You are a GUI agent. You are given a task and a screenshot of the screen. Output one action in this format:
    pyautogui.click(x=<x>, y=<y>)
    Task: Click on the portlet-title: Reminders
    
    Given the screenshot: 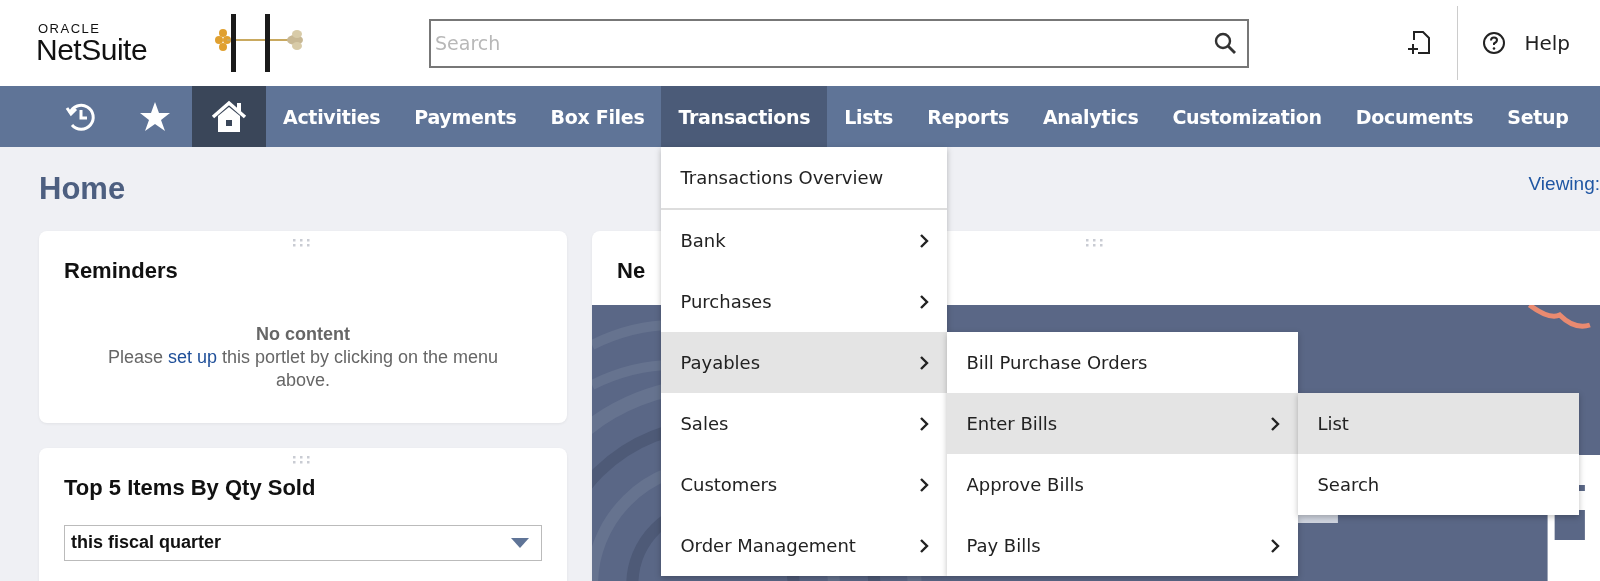 What is the action you would take?
    pyautogui.click(x=121, y=271)
    